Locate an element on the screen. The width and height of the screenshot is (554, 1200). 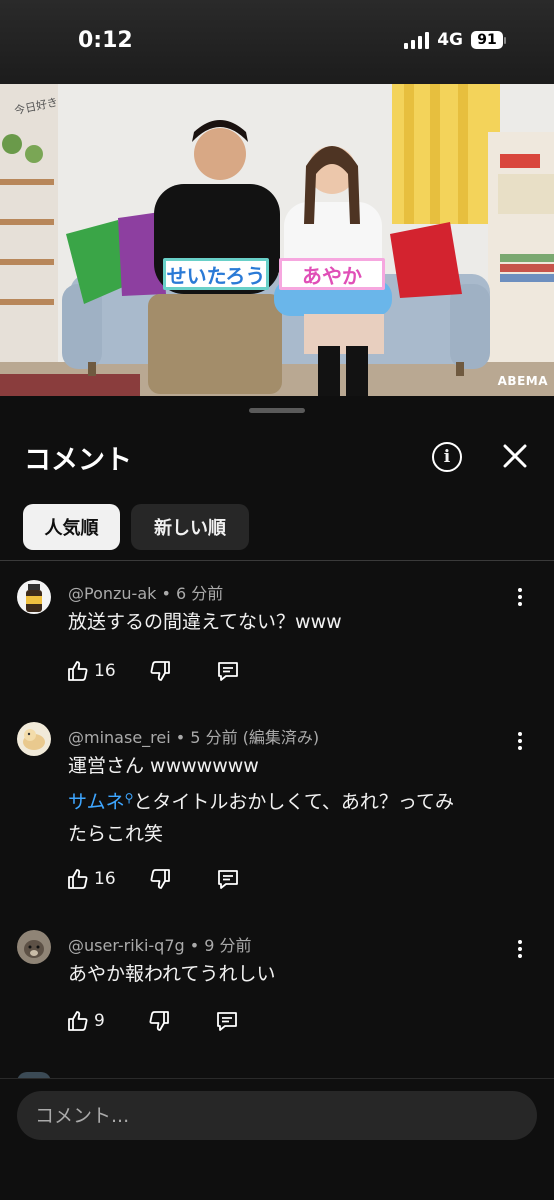
status-time: 0:12 is located at coordinates (105, 40).